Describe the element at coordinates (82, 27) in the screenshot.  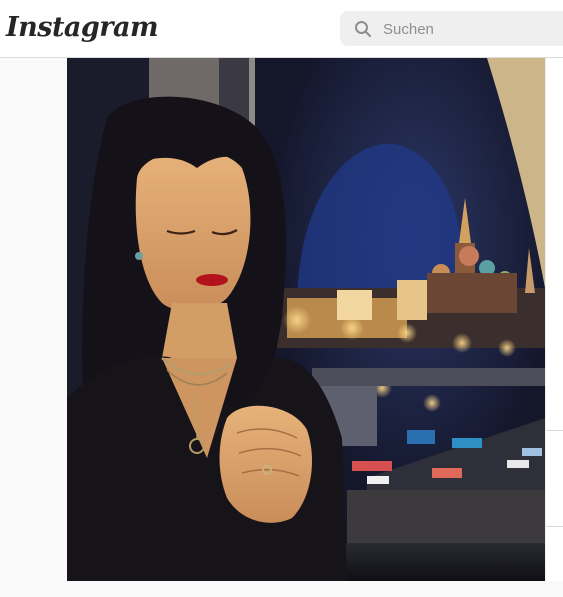
I see `instagram-logo: Instagram` at that location.